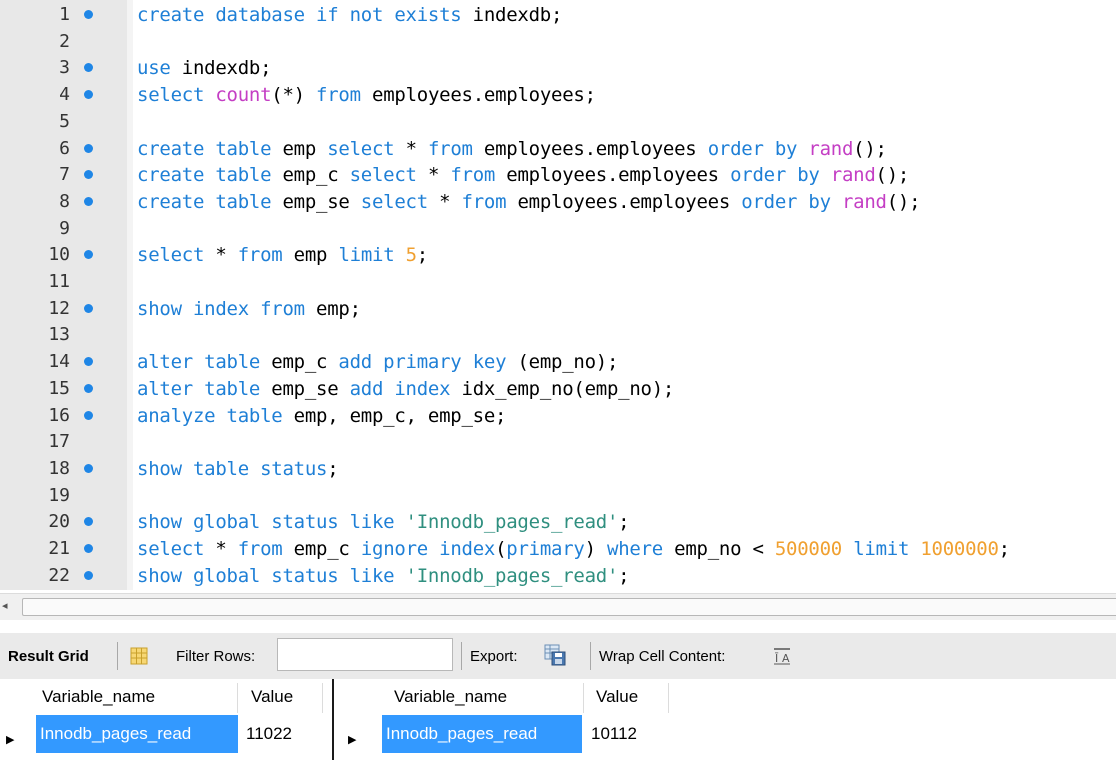 This screenshot has width=1116, height=760. Describe the element at coordinates (558, 42) in the screenshot. I see `code-line: 2` at that location.